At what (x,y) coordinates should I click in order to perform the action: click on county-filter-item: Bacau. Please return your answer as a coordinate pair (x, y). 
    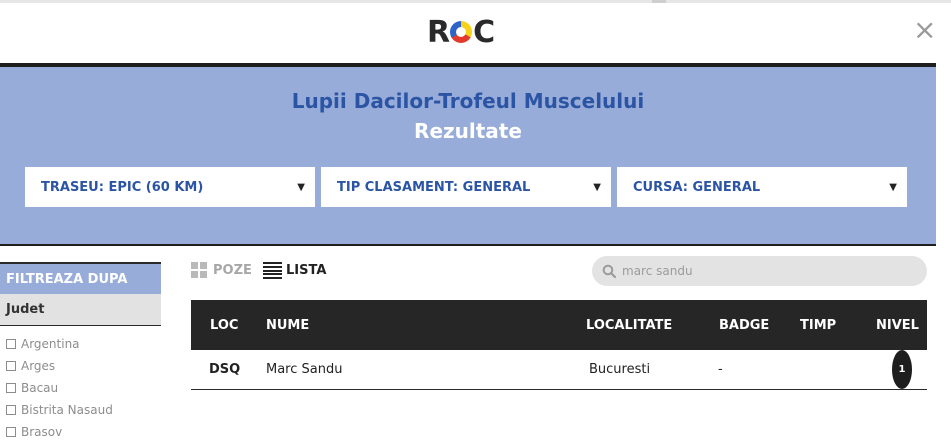
    Looking at the image, I should click on (32, 388).